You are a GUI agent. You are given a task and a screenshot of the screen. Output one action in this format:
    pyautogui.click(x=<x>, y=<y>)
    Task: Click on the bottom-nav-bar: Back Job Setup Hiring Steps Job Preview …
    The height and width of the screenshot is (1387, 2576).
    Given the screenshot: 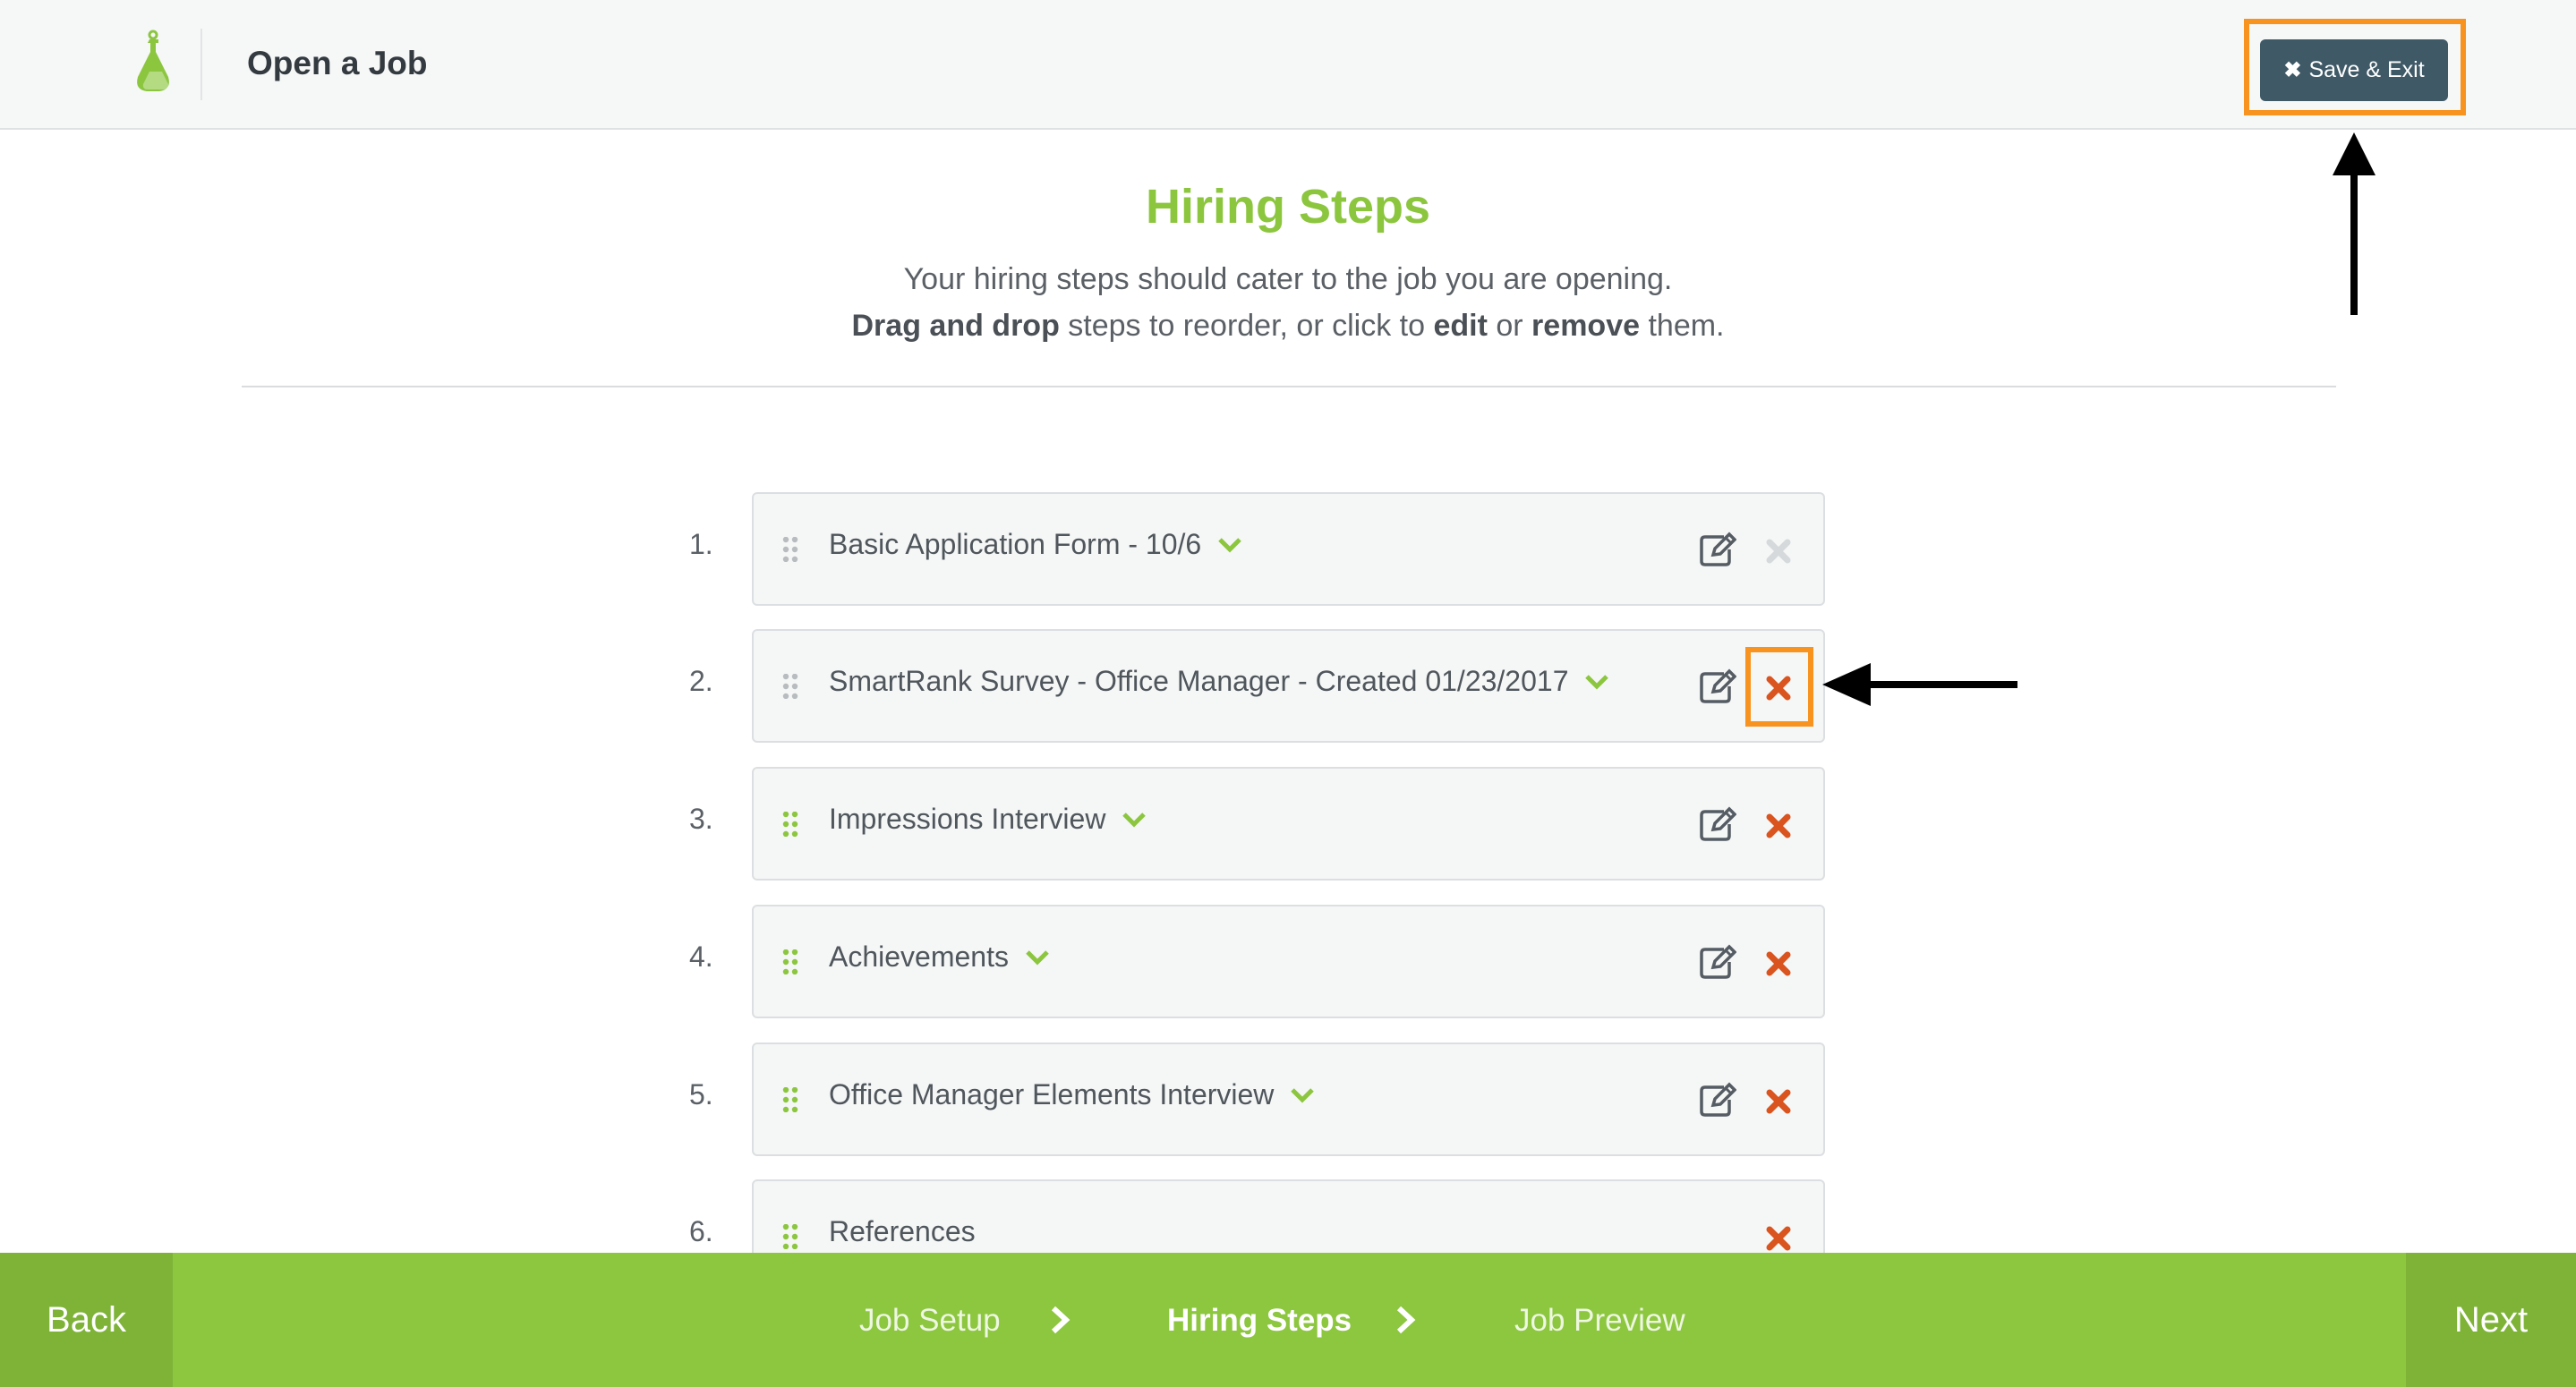 What is the action you would take?
    pyautogui.click(x=1288, y=1320)
    